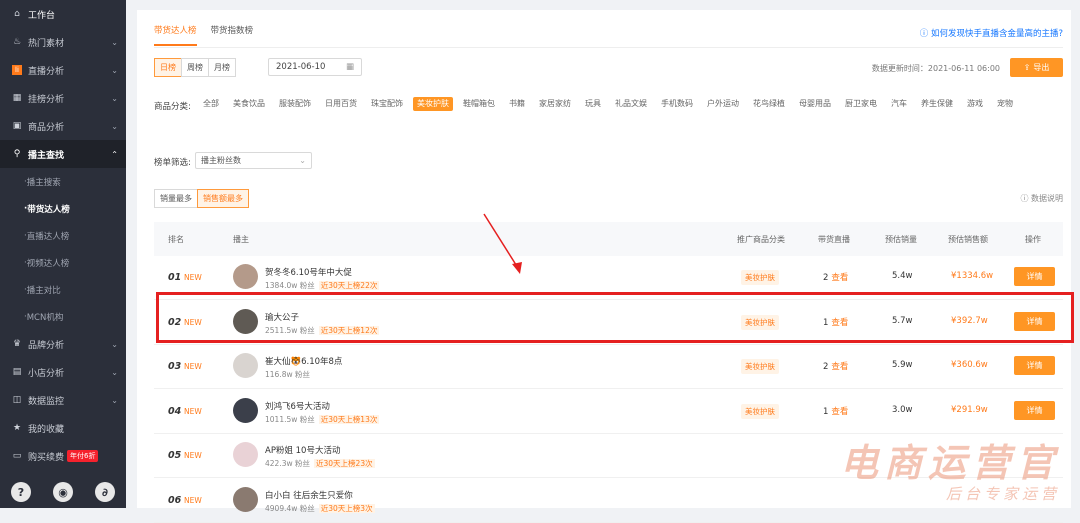  Describe the element at coordinates (320, 508) in the screenshot. I see `fans-count: 4909.4w 粉丝近30天上榜3次` at that location.